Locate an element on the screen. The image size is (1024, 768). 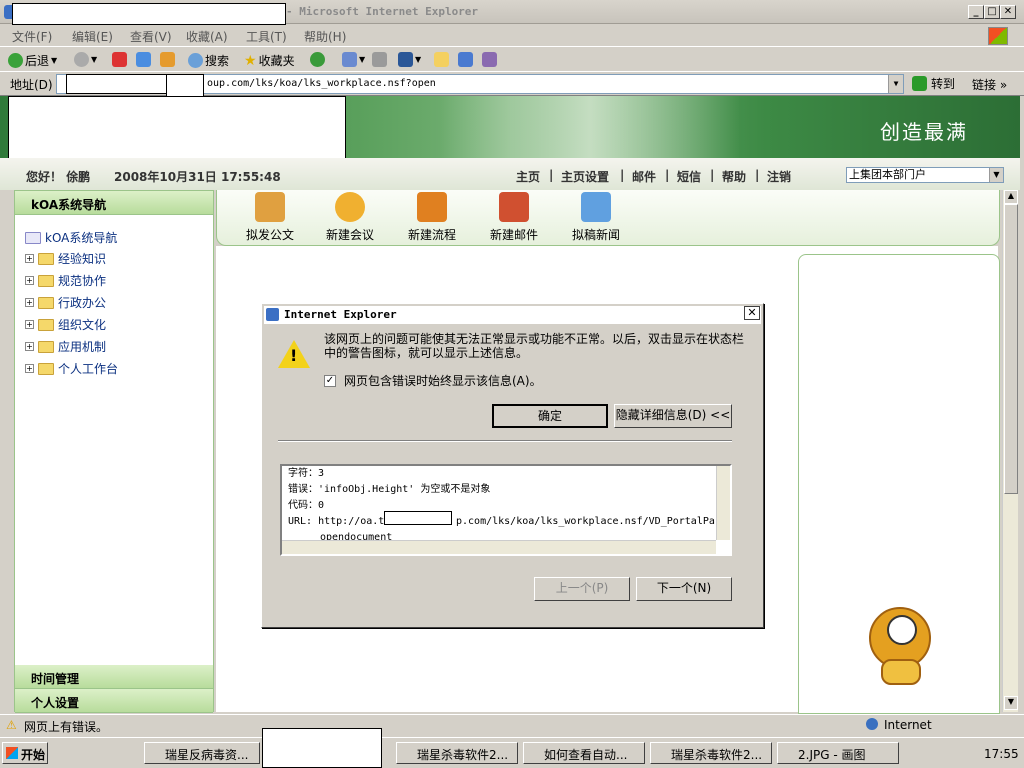
menu-help: 帮助(H) is located at coordinates (325, 36).